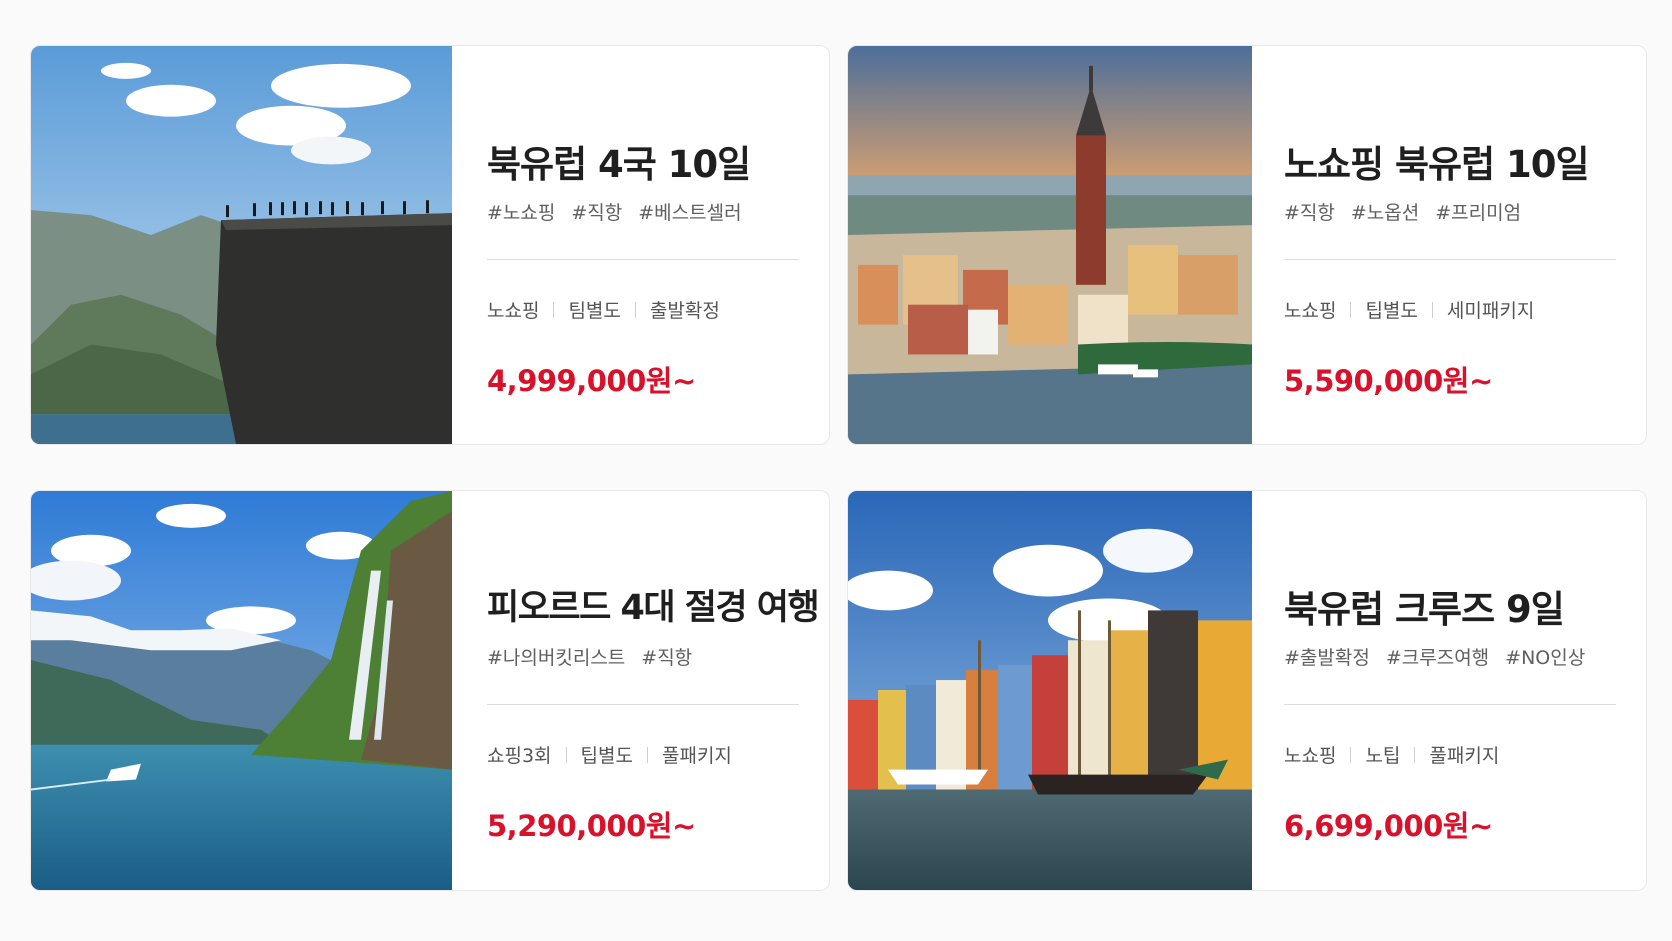  What do you see at coordinates (1490, 311) in the screenshot?
I see `product-attribute: 세미패키지` at bounding box center [1490, 311].